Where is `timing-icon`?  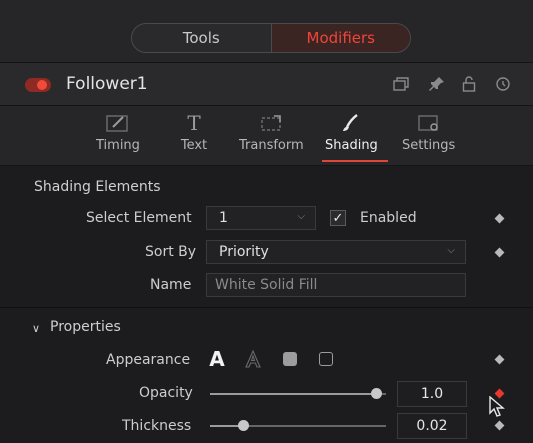
timing-icon is located at coordinates (118, 123).